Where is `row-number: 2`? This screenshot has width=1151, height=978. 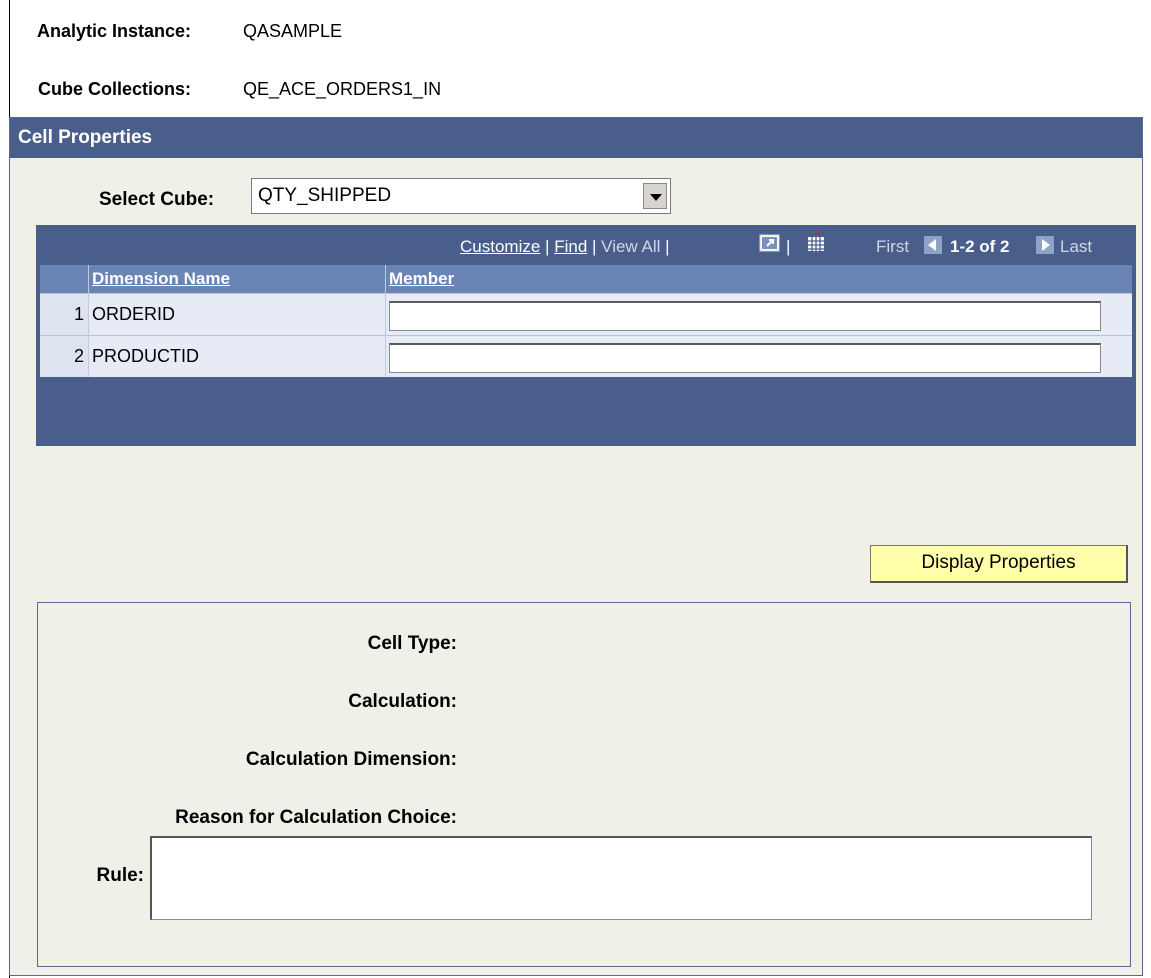
row-number: 2 is located at coordinates (64, 356).